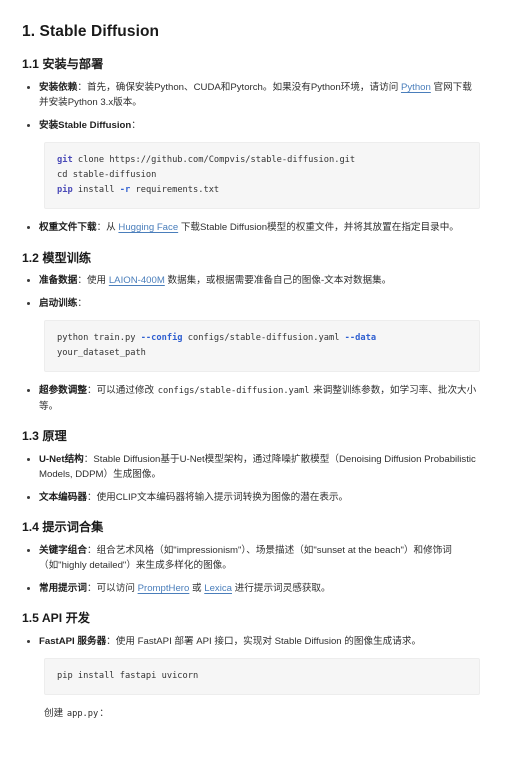 The height and width of the screenshot is (761, 510). What do you see at coordinates (148, 227) in the screenshot?
I see `doc-link: Hugging Face` at bounding box center [148, 227].